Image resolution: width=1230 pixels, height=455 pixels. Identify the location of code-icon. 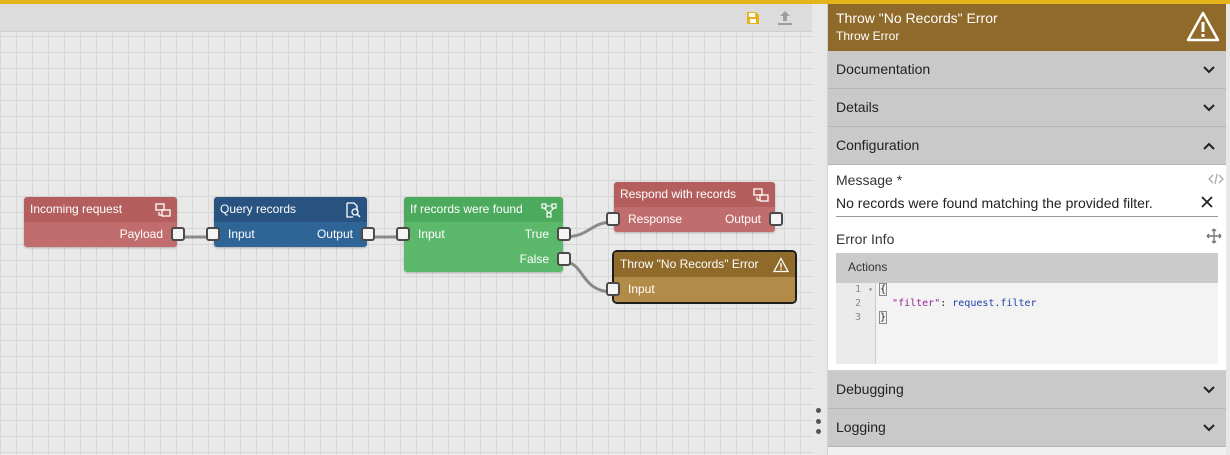
(1216, 179).